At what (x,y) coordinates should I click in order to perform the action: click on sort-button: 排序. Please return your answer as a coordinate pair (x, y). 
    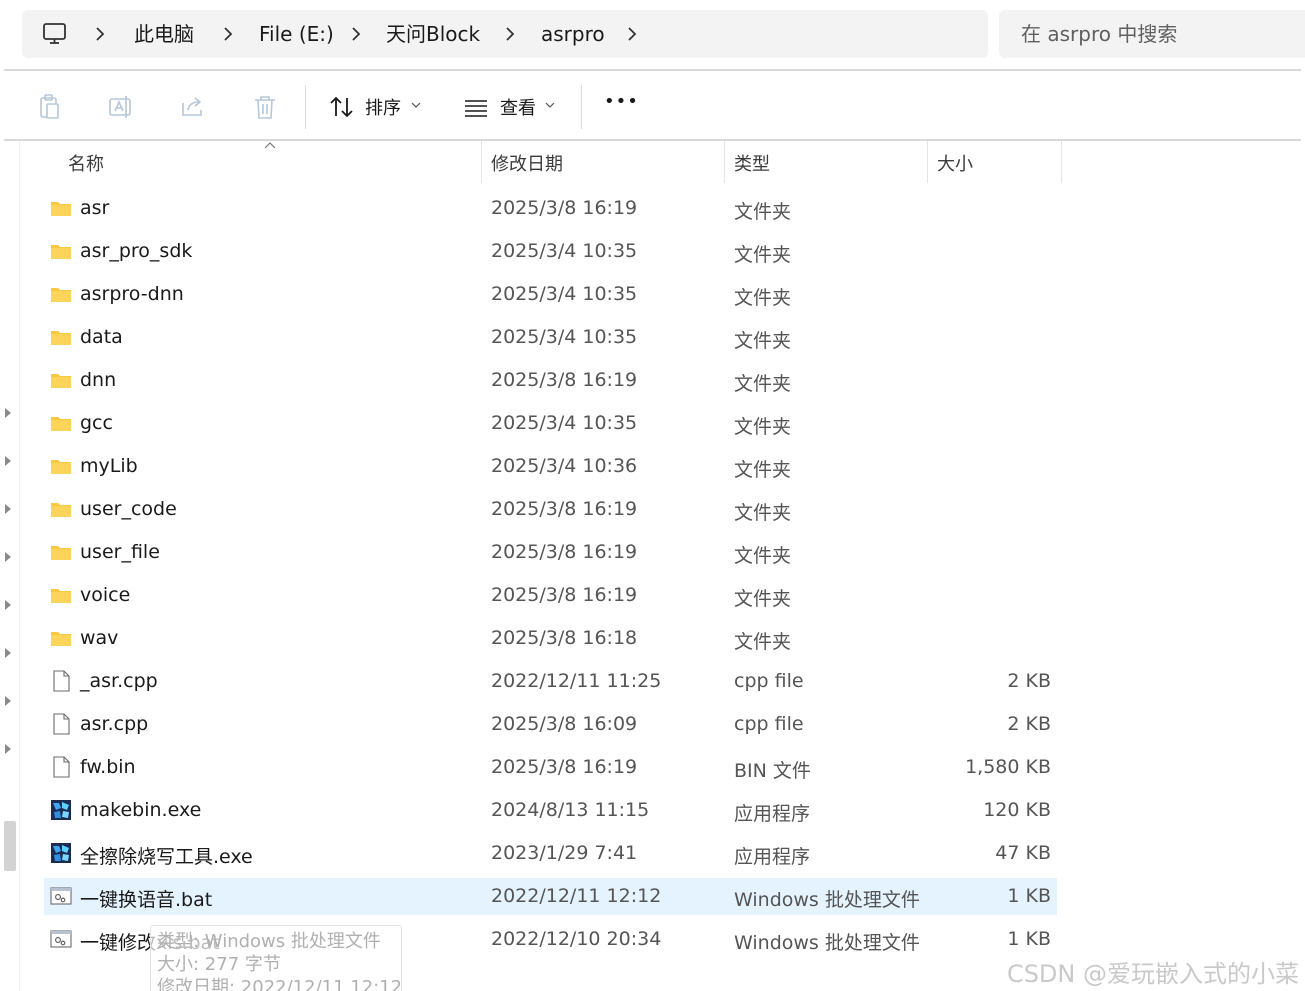
    Looking at the image, I should click on (383, 107).